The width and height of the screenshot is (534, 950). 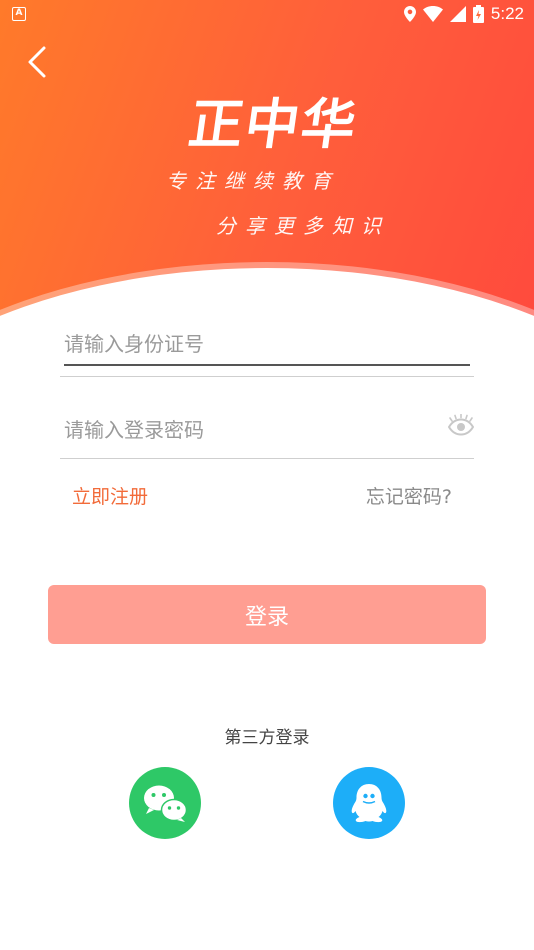 What do you see at coordinates (457, 14) in the screenshot?
I see `signal-icon` at bounding box center [457, 14].